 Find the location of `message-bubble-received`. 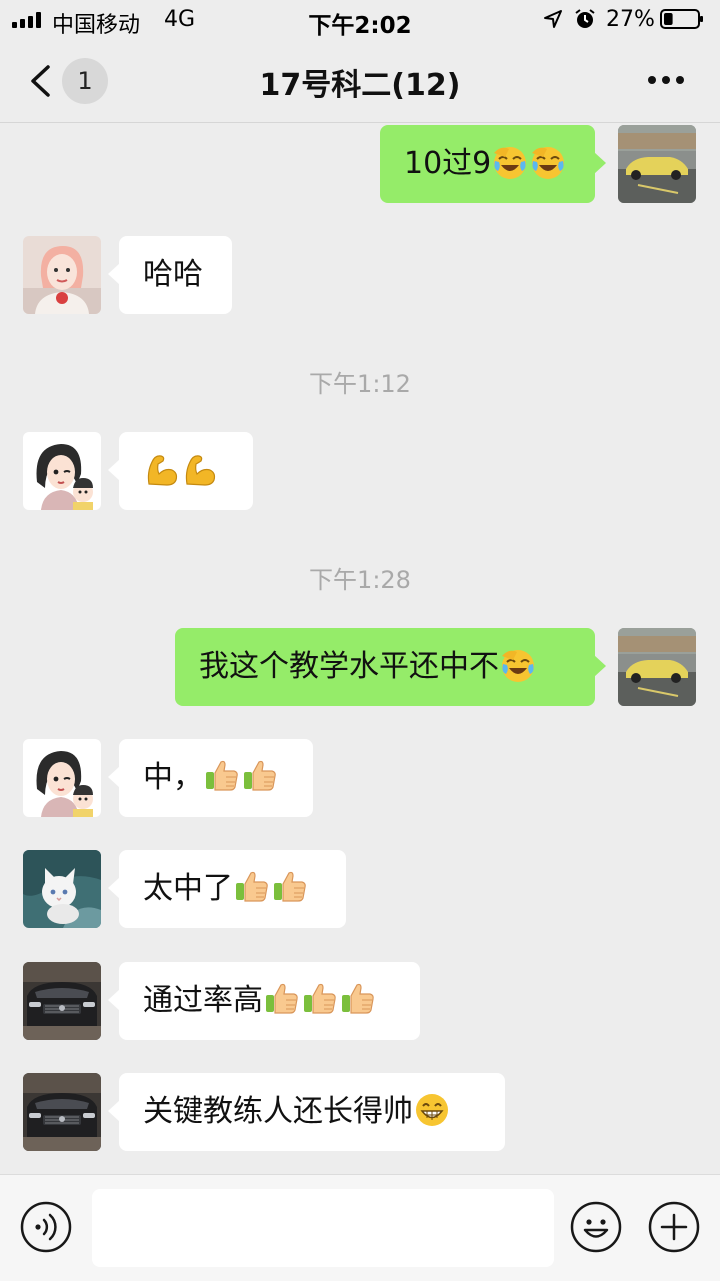

message-bubble-received is located at coordinates (180, 471).